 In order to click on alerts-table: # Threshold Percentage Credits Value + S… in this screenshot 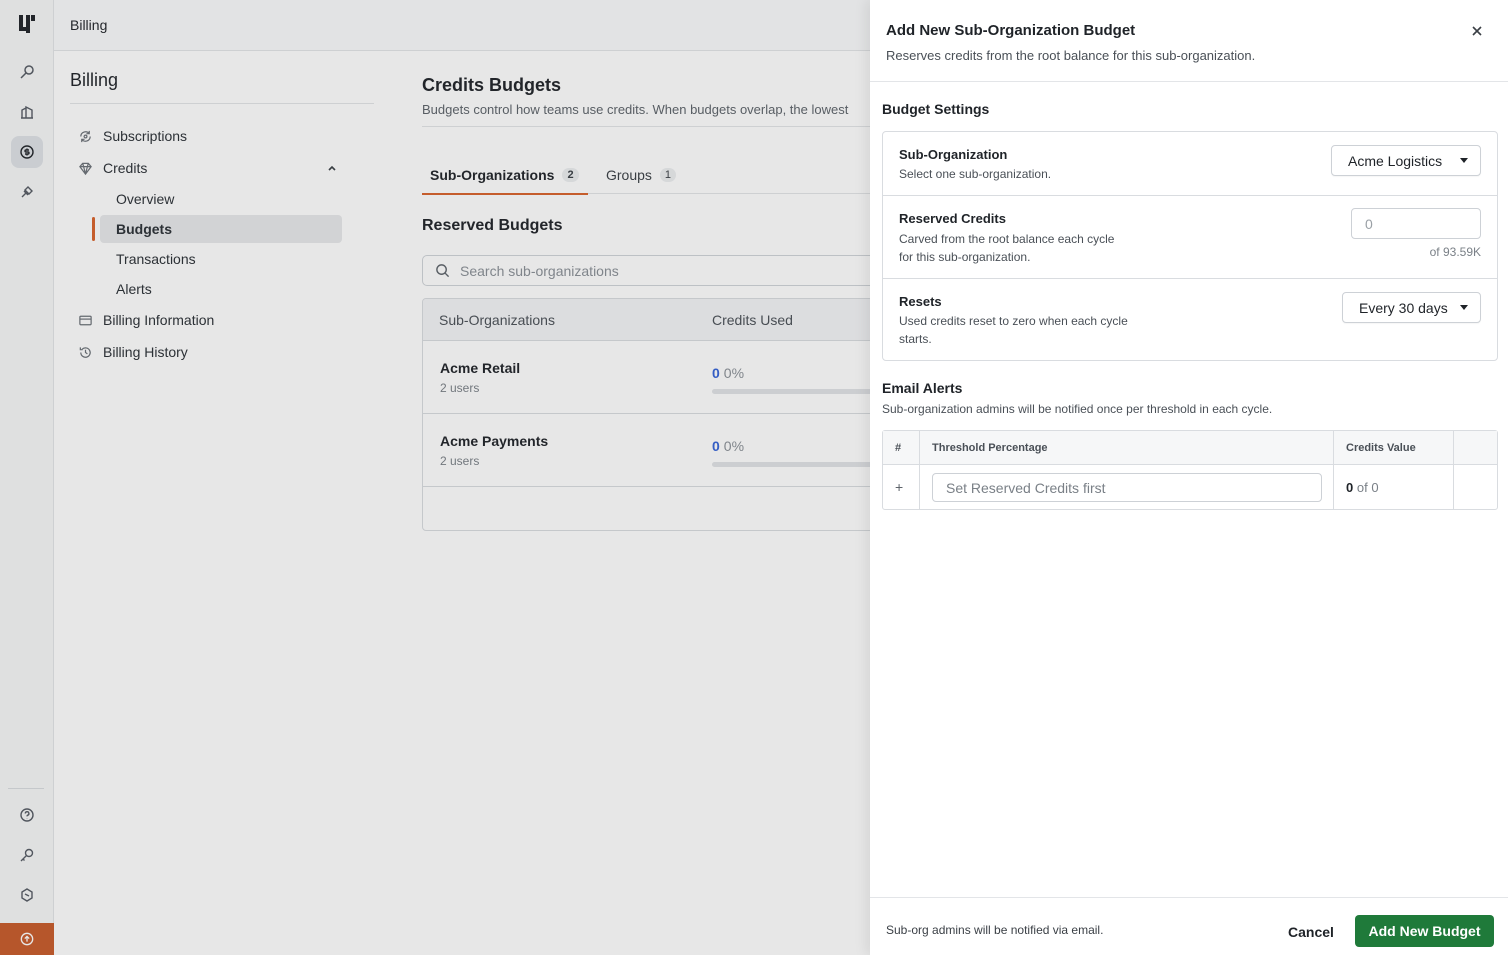, I will do `click(1190, 470)`.